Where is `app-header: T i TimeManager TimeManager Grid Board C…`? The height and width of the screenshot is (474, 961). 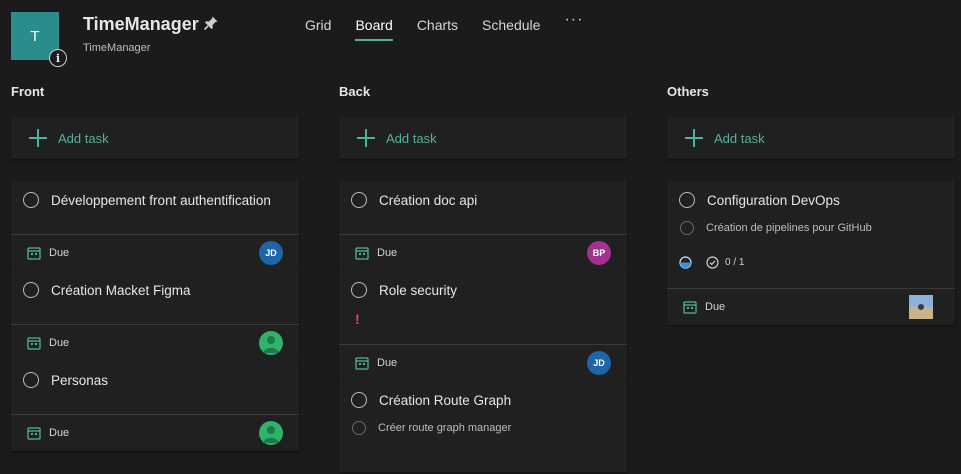
app-header: T i TimeManager TimeManager Grid Board C… is located at coordinates (480, 35).